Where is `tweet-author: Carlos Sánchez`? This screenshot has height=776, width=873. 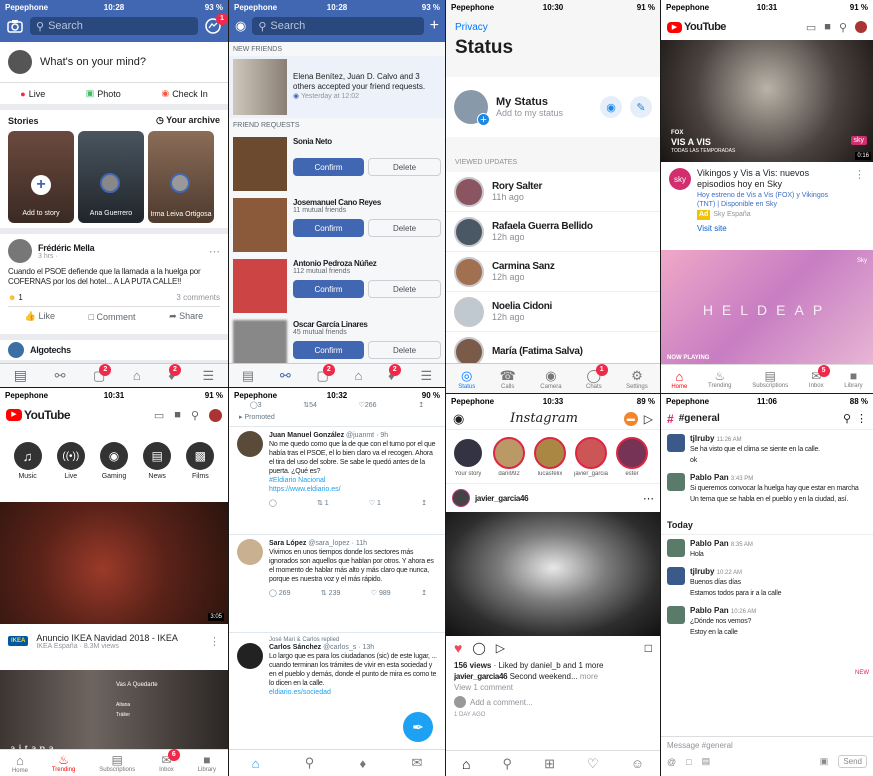
tweet-author: Carlos Sánchez is located at coordinates (296, 647).